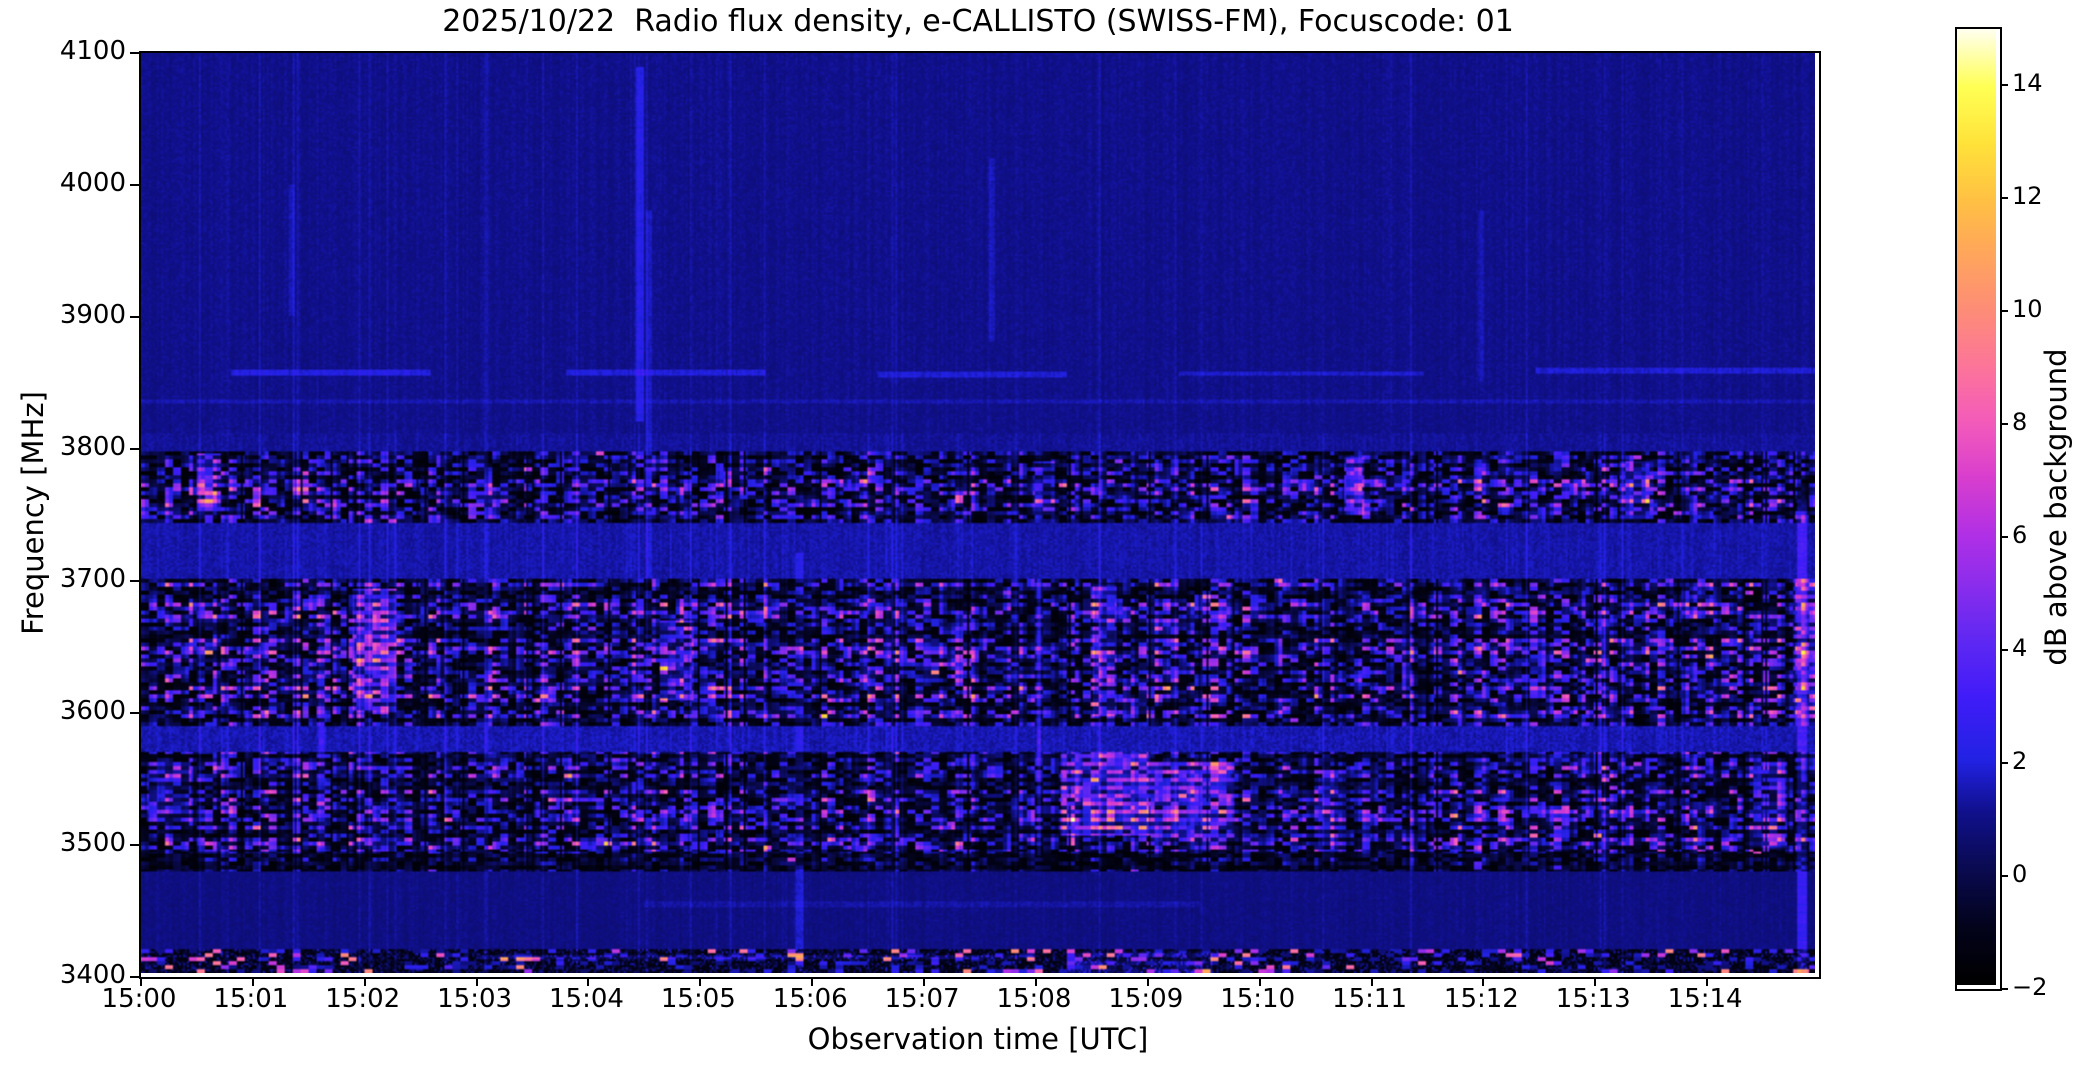 The width and height of the screenshot is (2085, 1067). What do you see at coordinates (363, 999) in the screenshot?
I see `x-tick-label: 15:02` at bounding box center [363, 999].